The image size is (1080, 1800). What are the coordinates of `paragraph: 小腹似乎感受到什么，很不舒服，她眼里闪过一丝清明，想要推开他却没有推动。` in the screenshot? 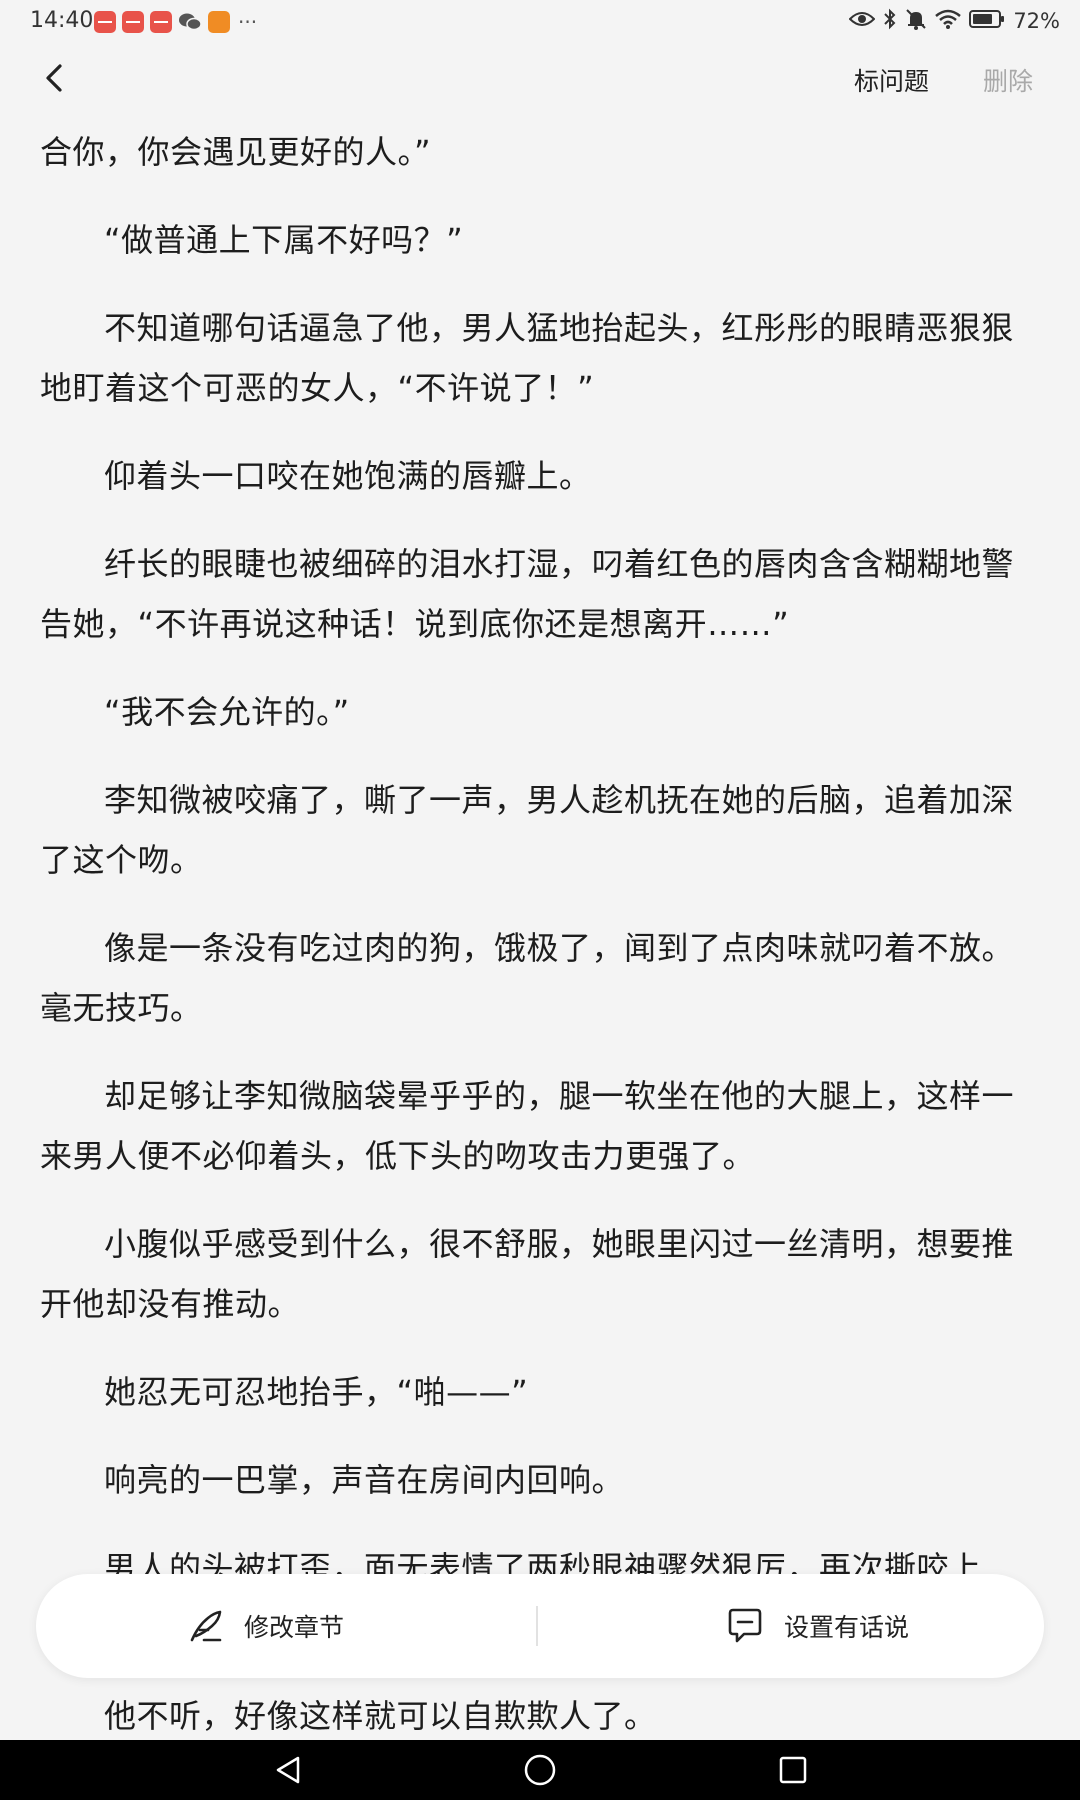 It's located at (527, 1274).